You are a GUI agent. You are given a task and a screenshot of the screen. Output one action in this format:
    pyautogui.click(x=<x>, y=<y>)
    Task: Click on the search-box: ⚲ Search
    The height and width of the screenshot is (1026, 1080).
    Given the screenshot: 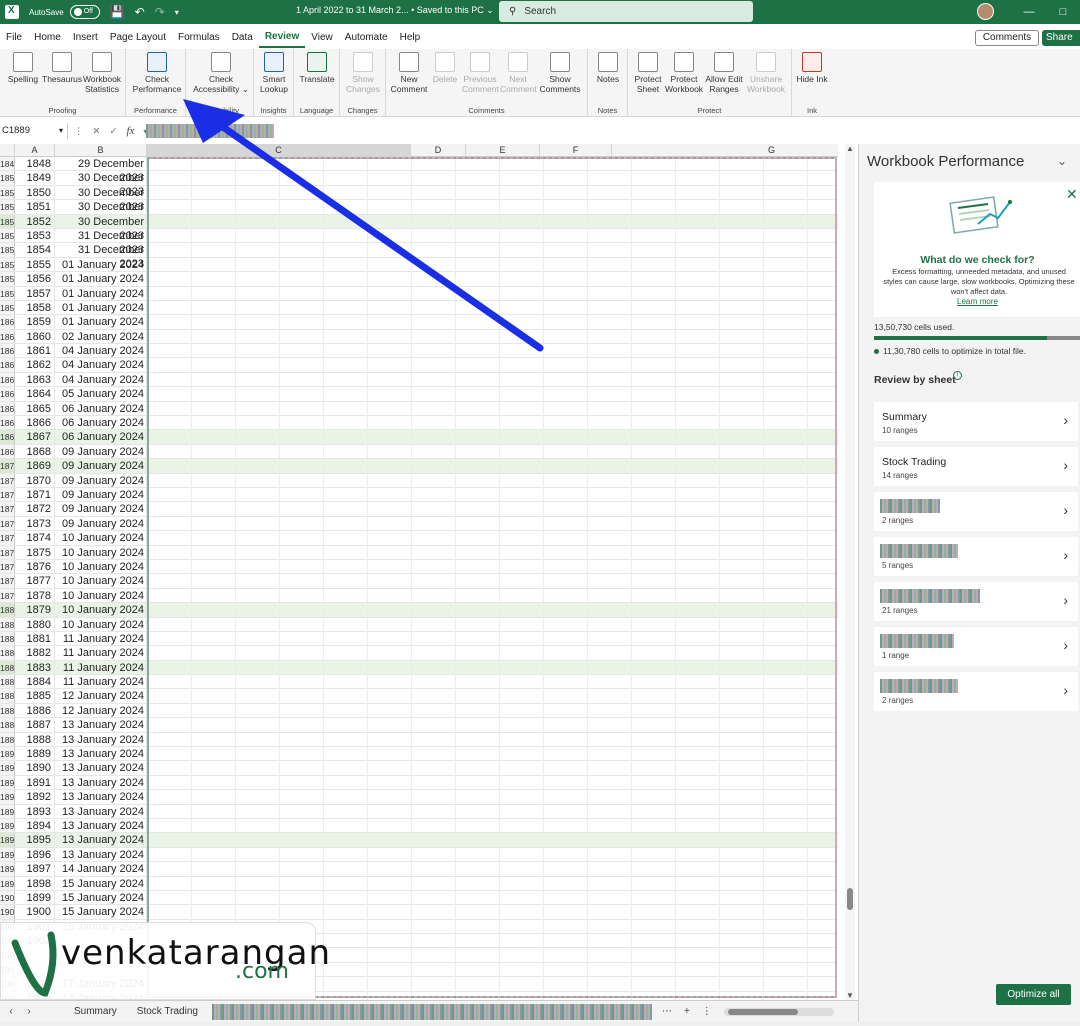 What is the action you would take?
    pyautogui.click(x=626, y=11)
    